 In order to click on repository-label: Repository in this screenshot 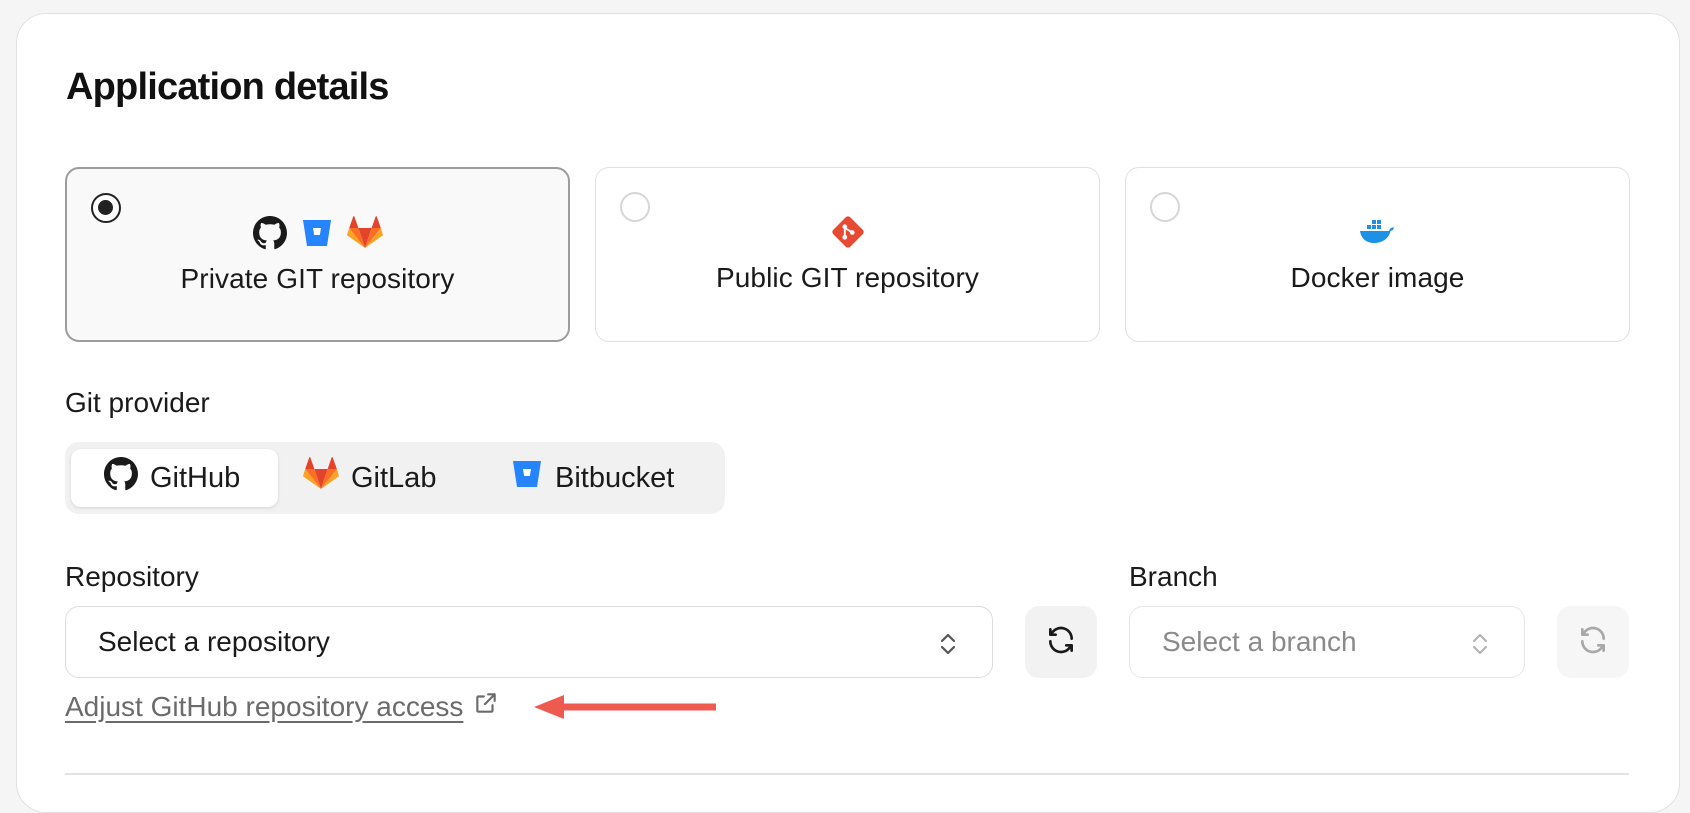, I will do `click(132, 576)`.